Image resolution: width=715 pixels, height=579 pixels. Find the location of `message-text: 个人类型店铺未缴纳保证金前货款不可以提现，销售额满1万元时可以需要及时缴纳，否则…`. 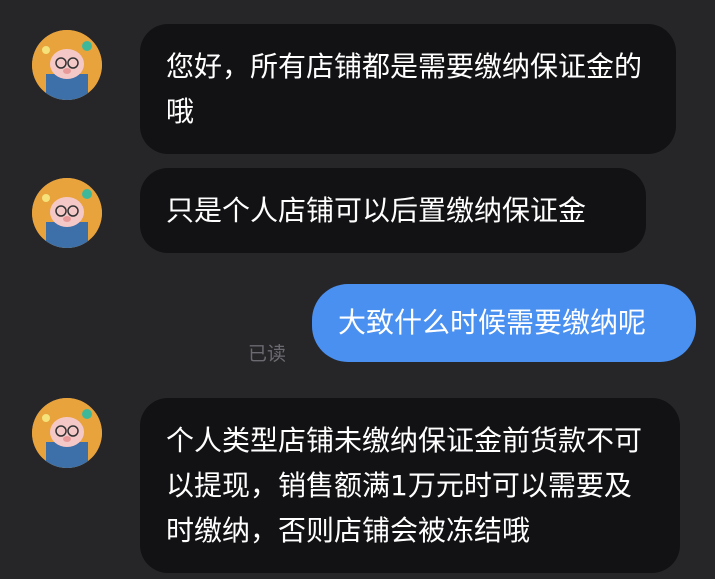

message-text: 个人类型店铺未缴纳保证金前货款不可以提现，销售额满1万元时可以需要及时缴纳，否则… is located at coordinates (404, 485).